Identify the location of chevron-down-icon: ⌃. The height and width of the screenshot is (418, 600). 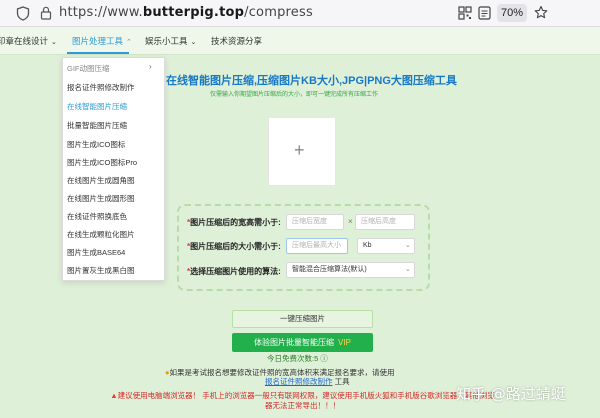
(129, 42).